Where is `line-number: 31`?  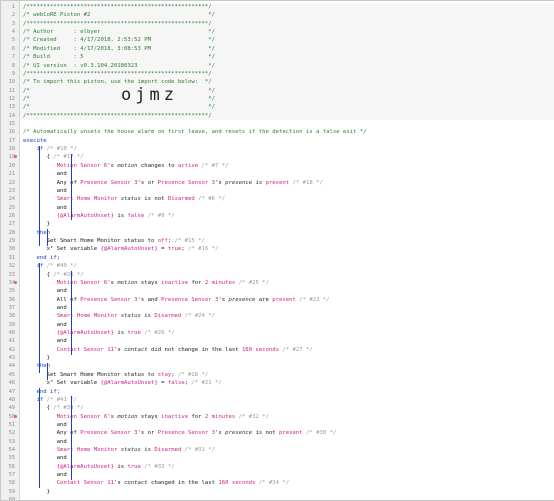 line-number: 31 is located at coordinates (11, 257).